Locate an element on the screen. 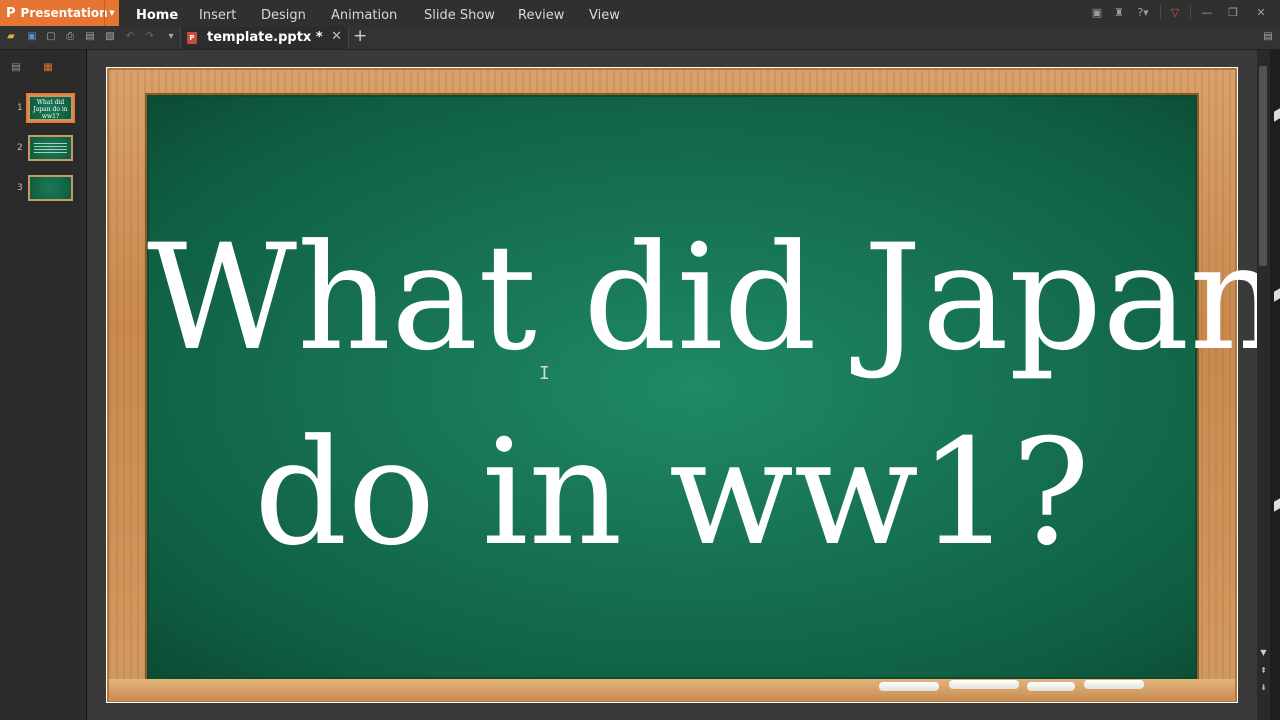  menu-insert: Insert is located at coordinates (217, 13).